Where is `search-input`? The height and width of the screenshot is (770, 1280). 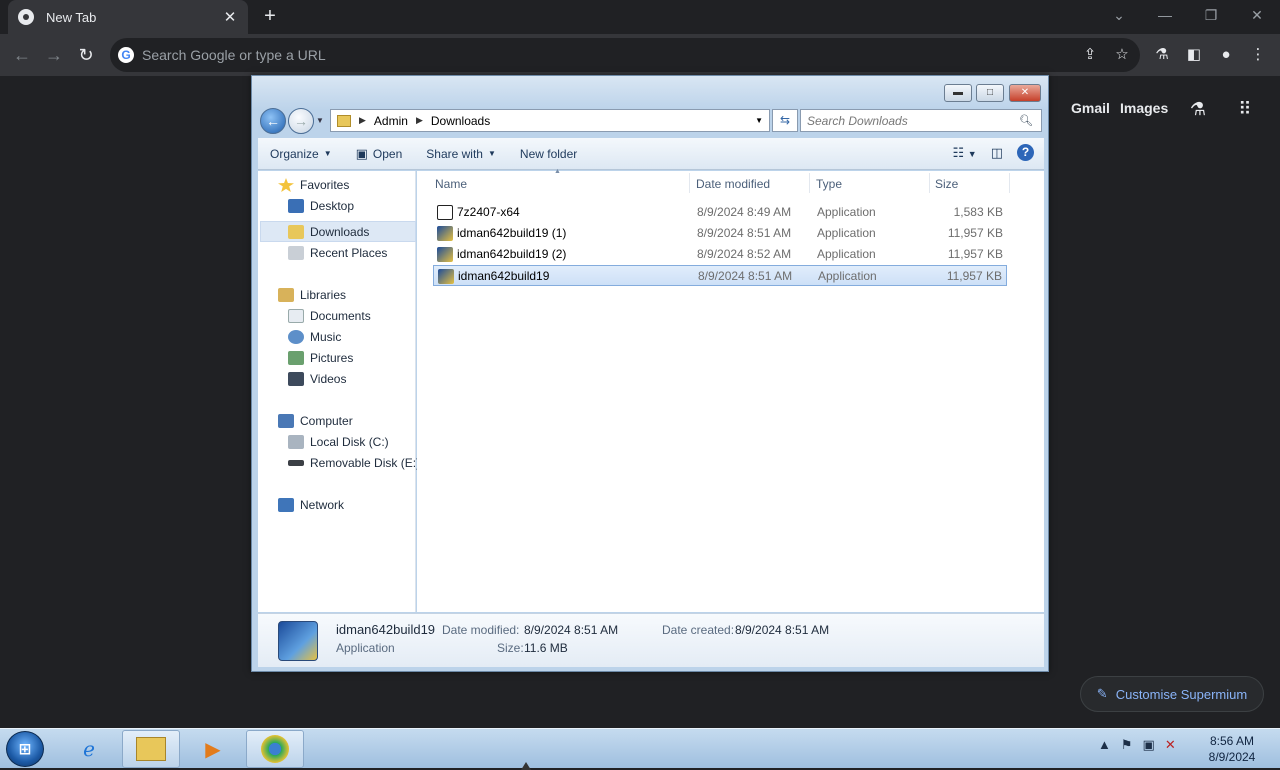 search-input is located at coordinates (913, 120).